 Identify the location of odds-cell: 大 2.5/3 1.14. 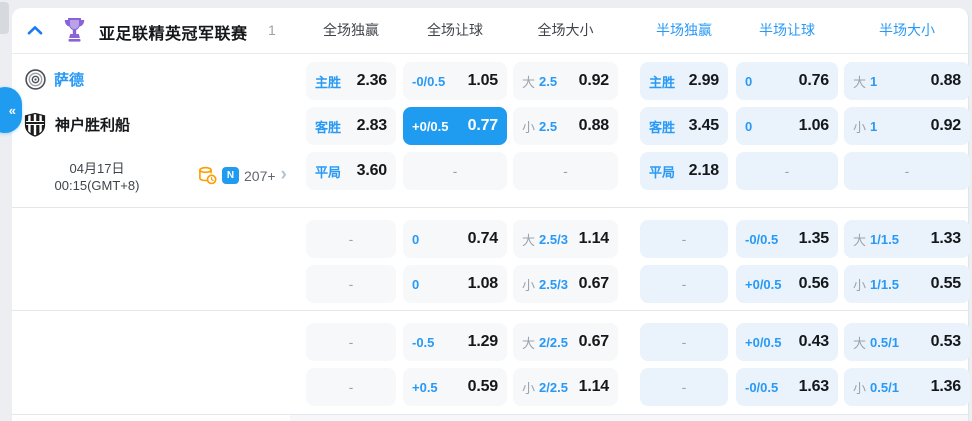
(565, 239).